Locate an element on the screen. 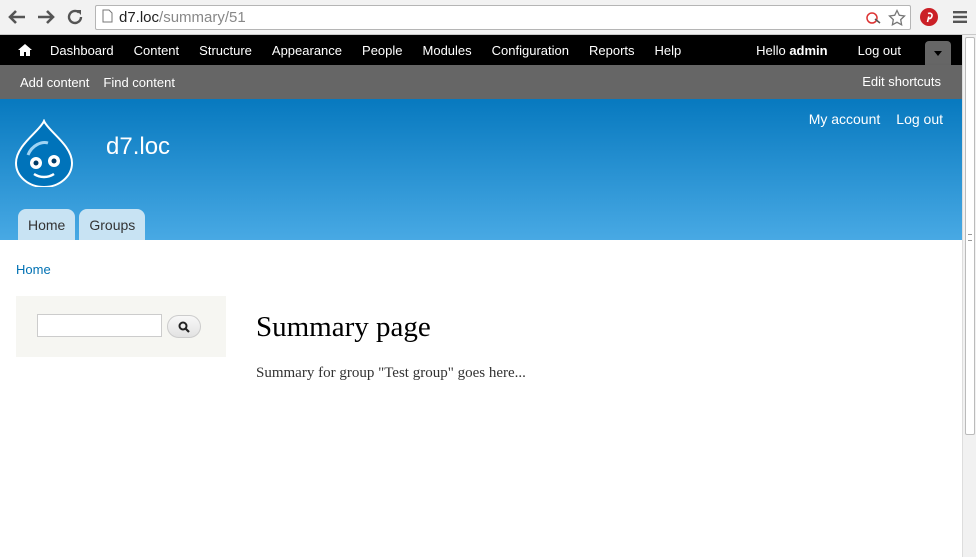 This screenshot has height=557, width=976. toolbar-dashboard: Dashboard is located at coordinates (82, 50).